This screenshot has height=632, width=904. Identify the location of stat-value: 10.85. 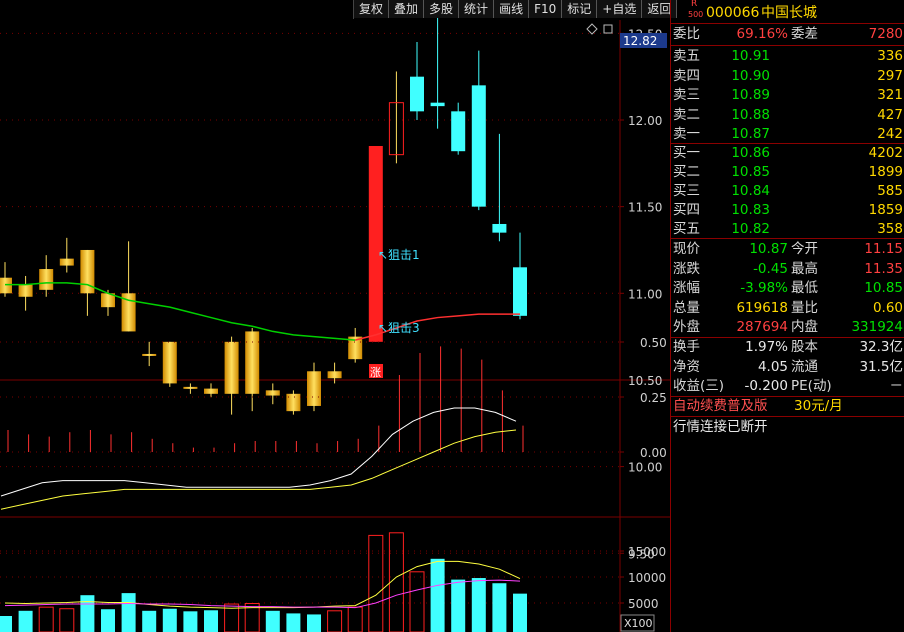
(883, 288).